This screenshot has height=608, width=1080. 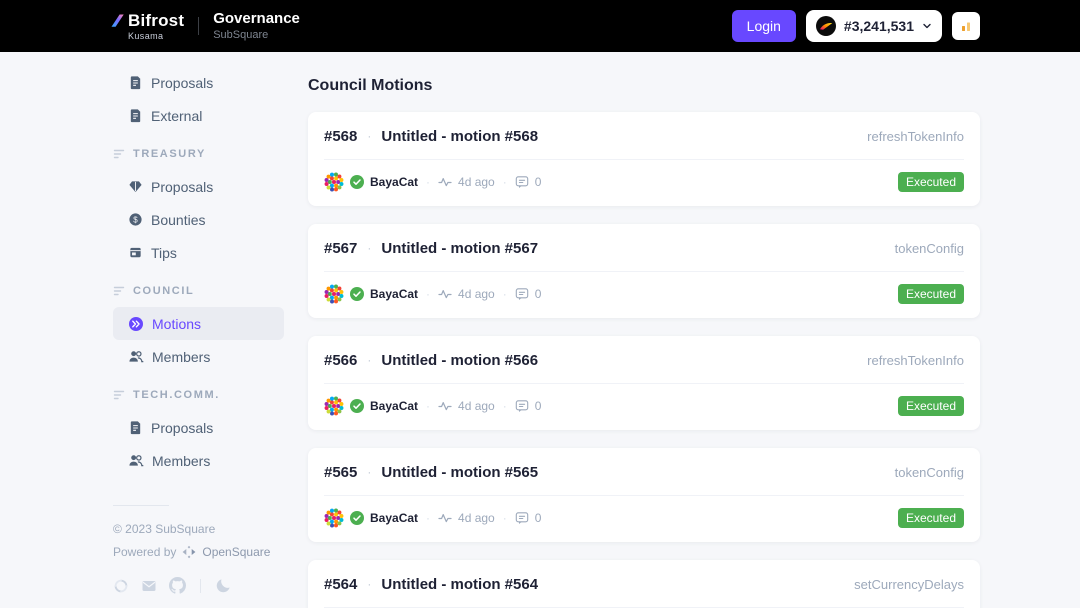 I want to click on section-label: TECH.COMM., so click(x=176, y=394).